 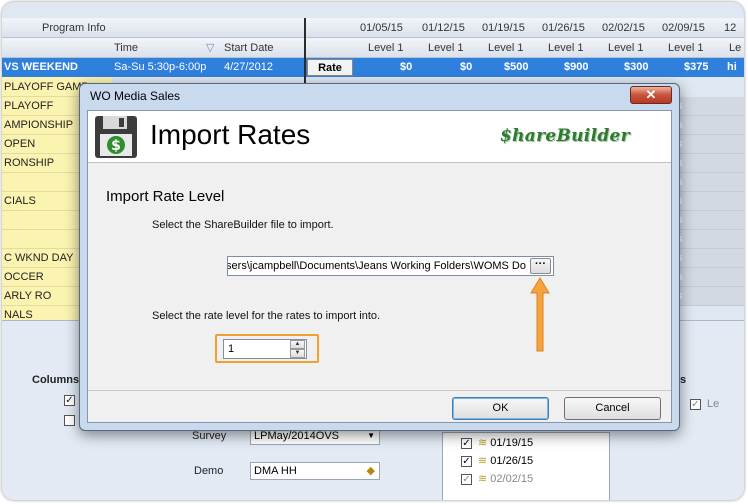 I want to click on date-header: 01/12/15, so click(x=443, y=28).